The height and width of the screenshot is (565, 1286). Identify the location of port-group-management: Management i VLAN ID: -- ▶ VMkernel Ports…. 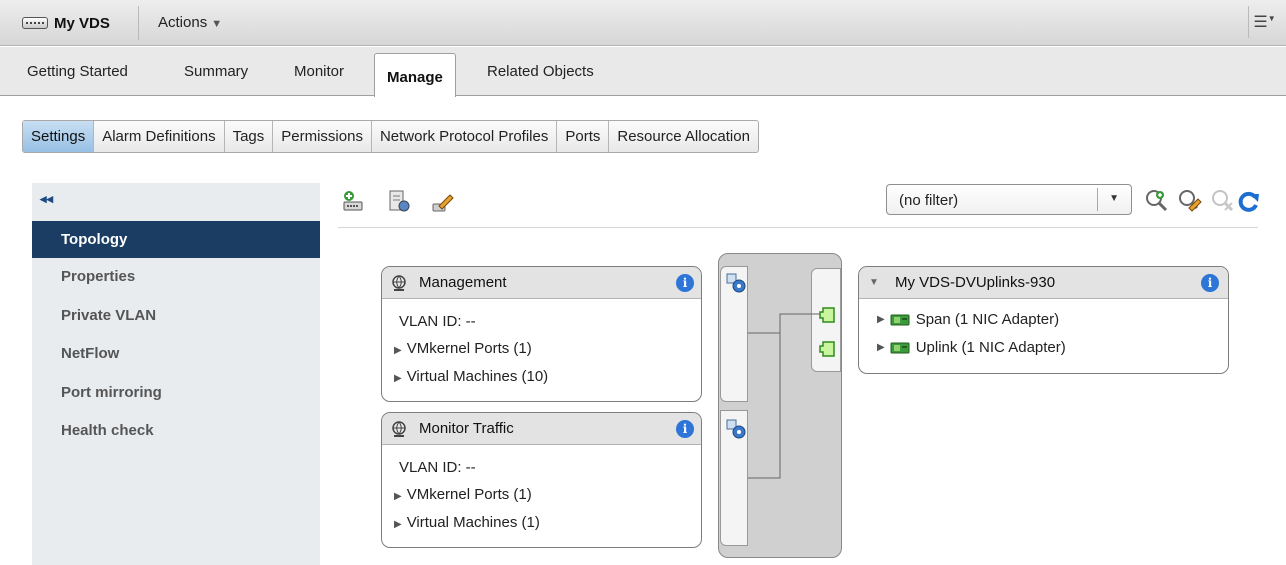
(541, 334).